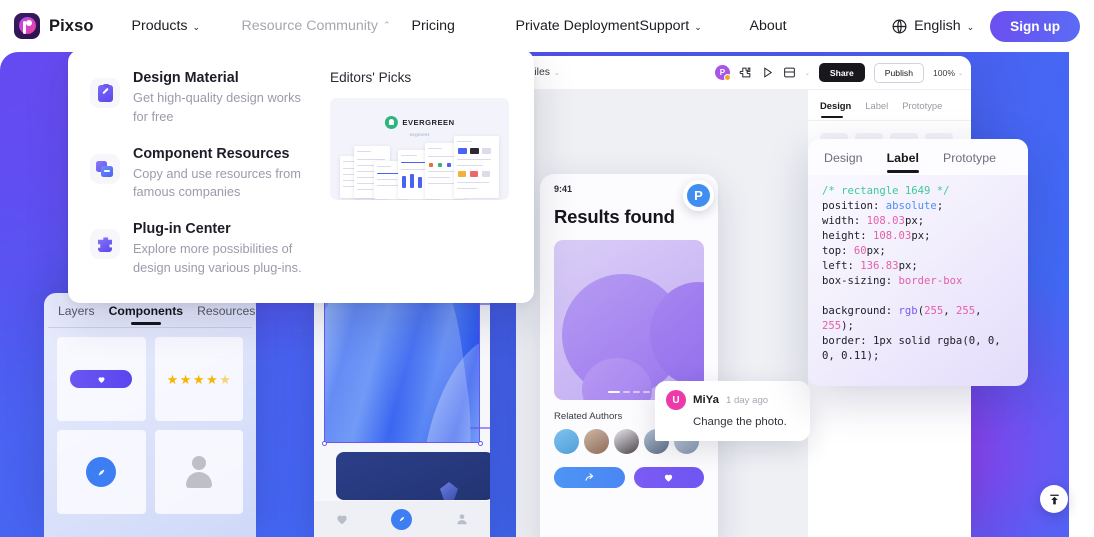  What do you see at coordinates (187, 26) in the screenshot?
I see `nav-item-products: Products ⌄` at bounding box center [187, 26].